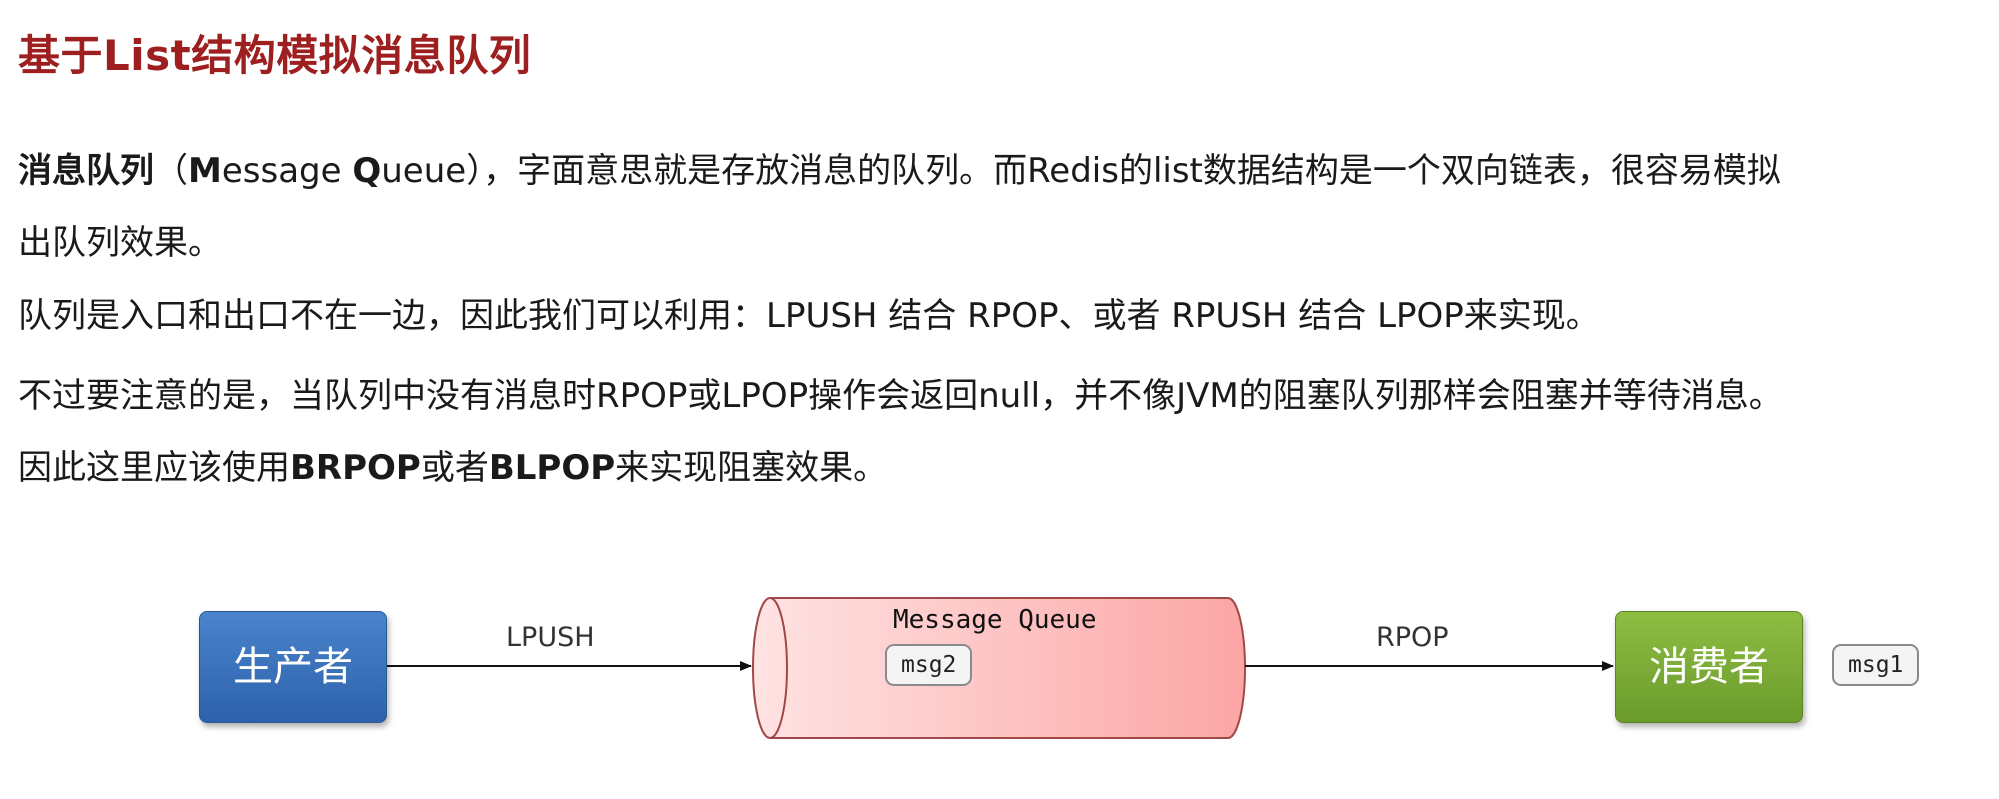 The height and width of the screenshot is (799, 1999). What do you see at coordinates (1709, 667) in the screenshot?
I see `consumer-box: 消费者` at bounding box center [1709, 667].